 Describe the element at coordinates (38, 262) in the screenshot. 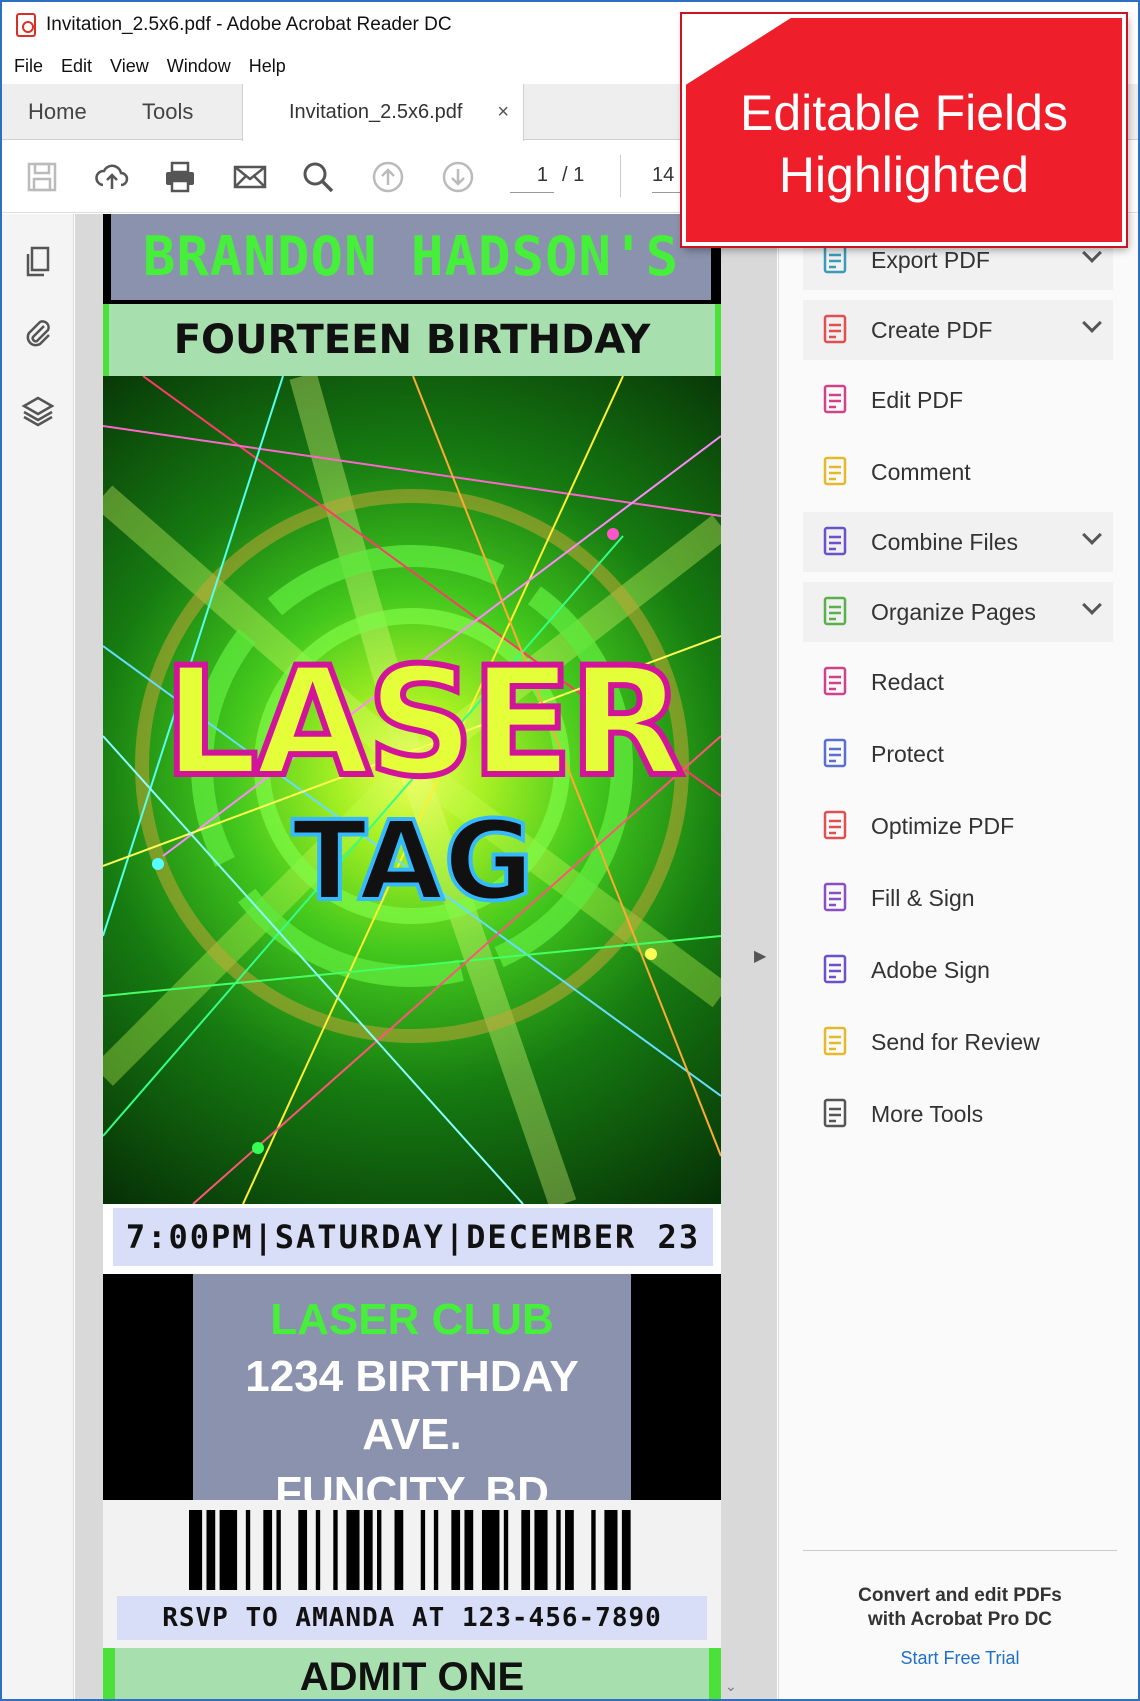

I see `pages-thumbnail-icon` at that location.